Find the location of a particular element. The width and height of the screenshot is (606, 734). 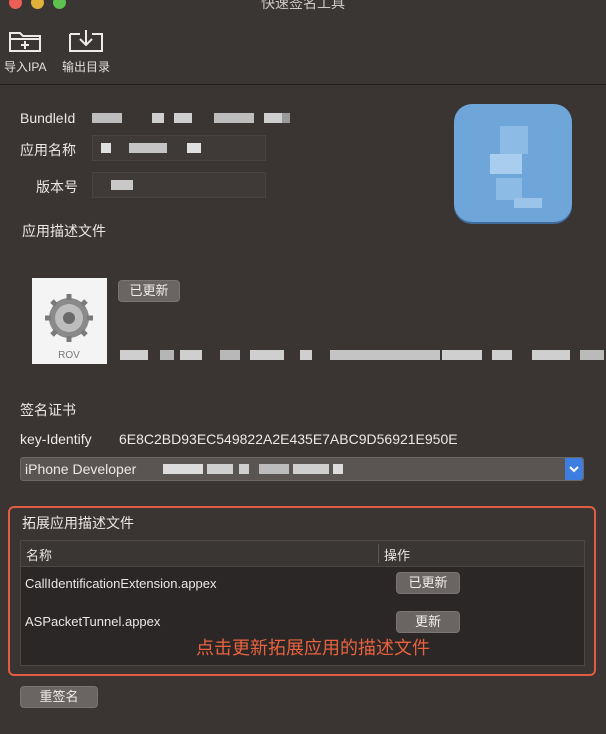

cert-section-label: 签名证书 is located at coordinates (48, 410).